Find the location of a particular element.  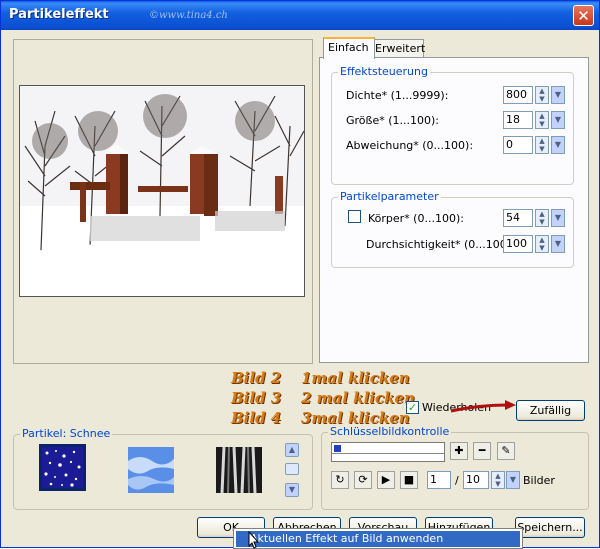

partikel-legend: Partikel: Schnee is located at coordinates (66, 433).